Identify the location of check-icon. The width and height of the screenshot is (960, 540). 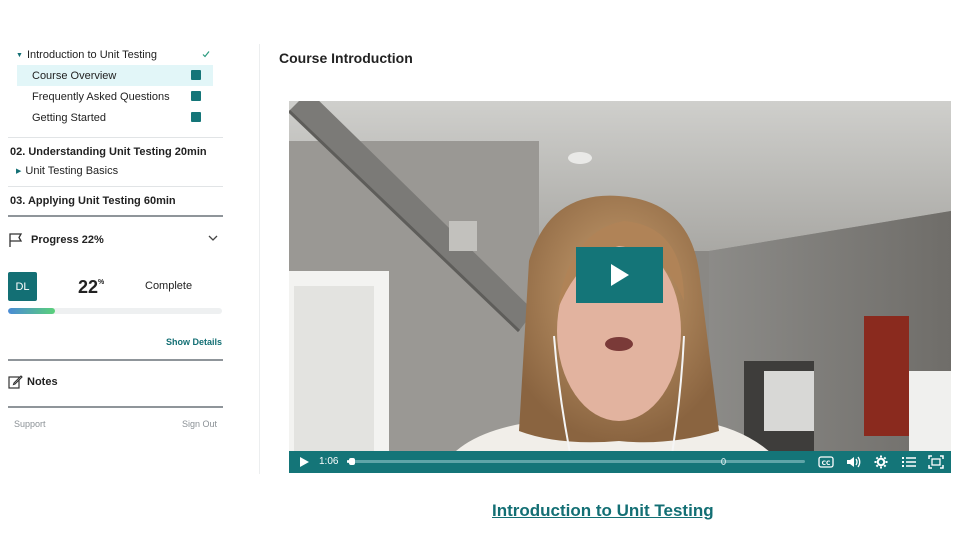
(206, 54).